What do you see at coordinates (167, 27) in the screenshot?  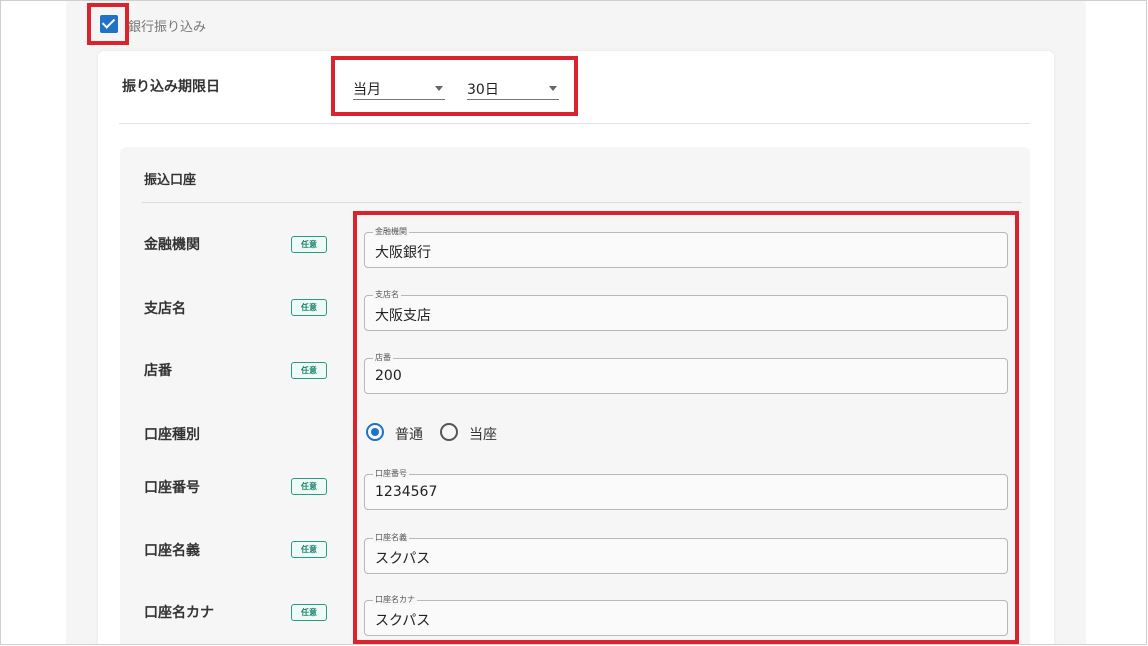 I see `bank-transfer-label: 銀行振り込み` at bounding box center [167, 27].